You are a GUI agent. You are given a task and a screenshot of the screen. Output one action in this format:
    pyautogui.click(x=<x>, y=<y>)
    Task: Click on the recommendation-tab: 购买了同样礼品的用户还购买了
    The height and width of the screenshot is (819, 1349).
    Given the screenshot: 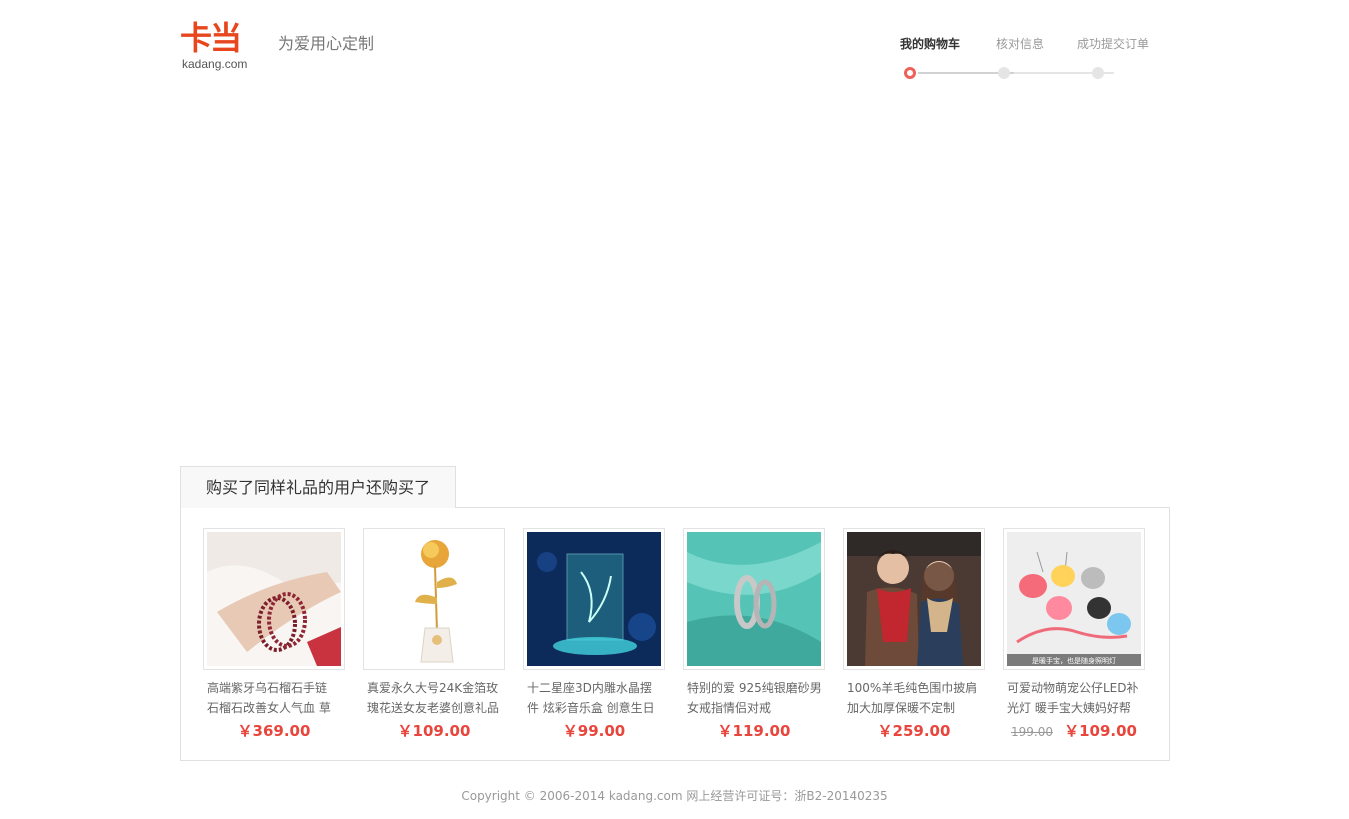 What is the action you would take?
    pyautogui.click(x=318, y=487)
    